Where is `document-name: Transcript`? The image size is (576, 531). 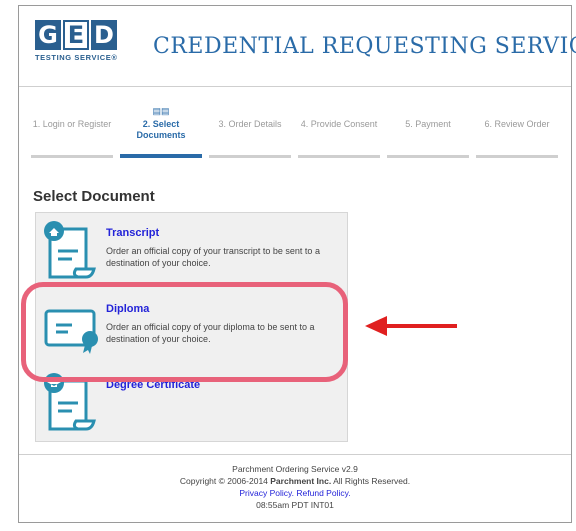
document-name: Transcript is located at coordinates (132, 233).